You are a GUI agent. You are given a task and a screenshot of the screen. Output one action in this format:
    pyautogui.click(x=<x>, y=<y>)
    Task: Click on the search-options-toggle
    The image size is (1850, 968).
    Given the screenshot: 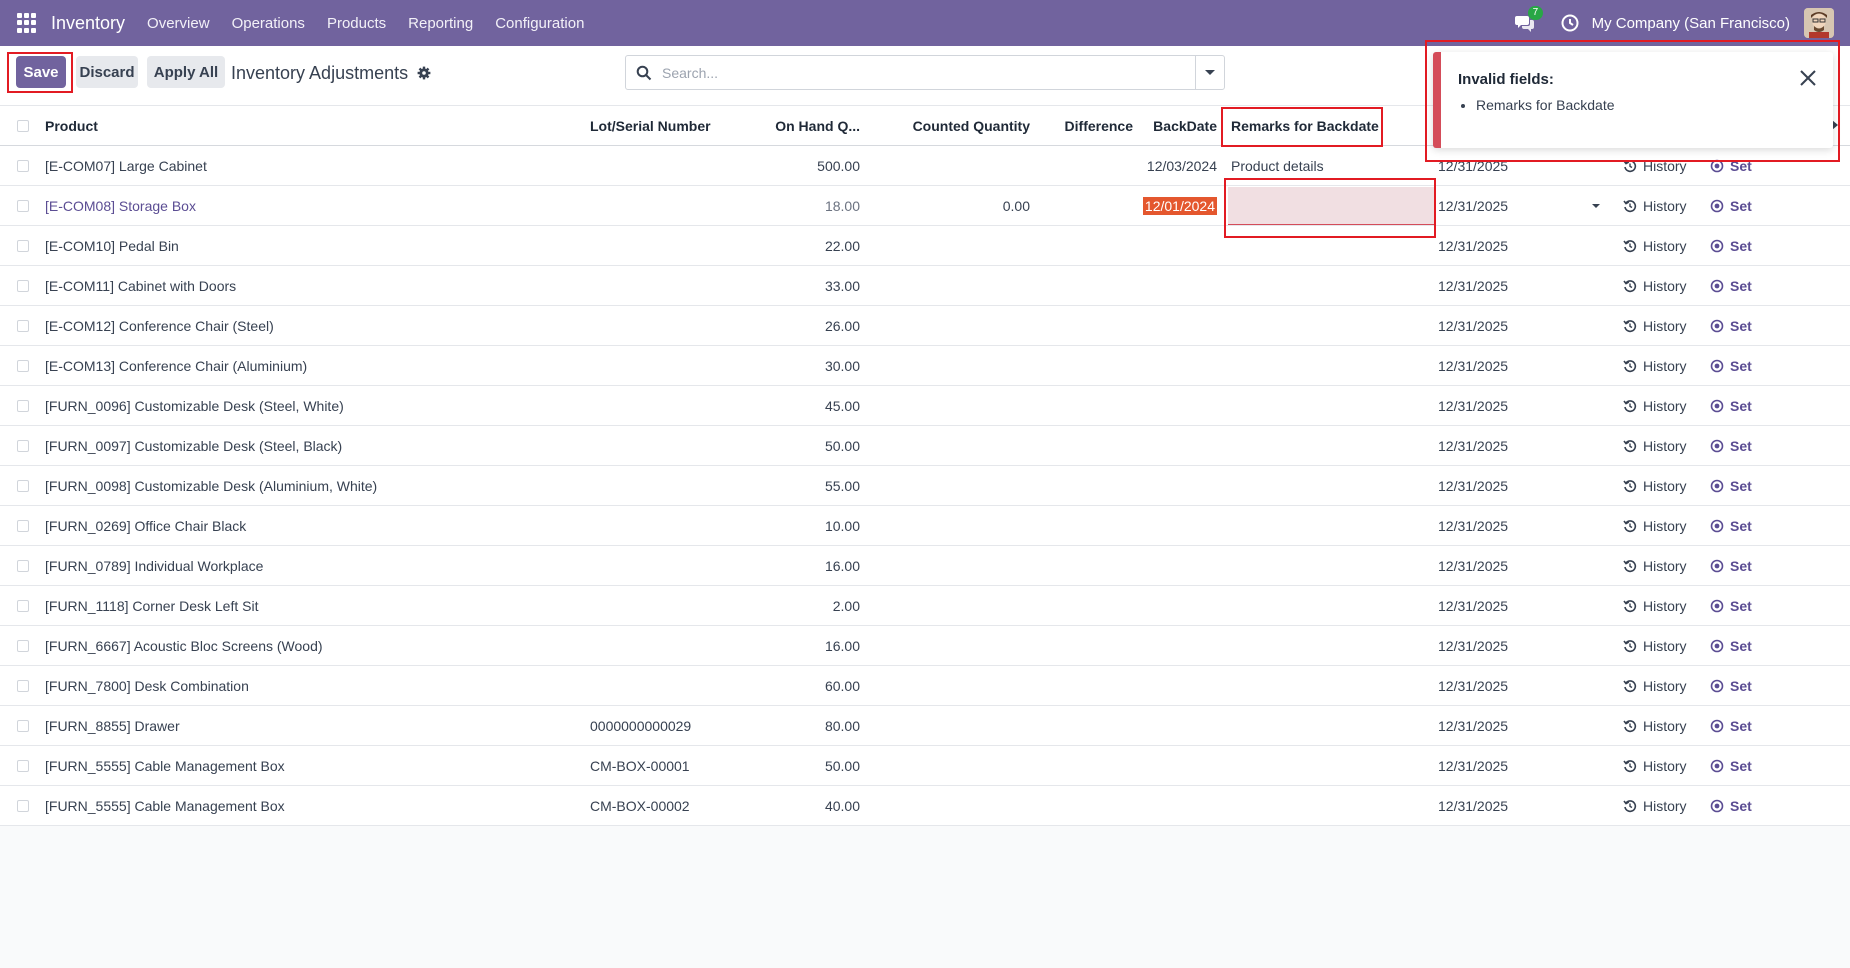 What is the action you would take?
    pyautogui.click(x=1209, y=72)
    